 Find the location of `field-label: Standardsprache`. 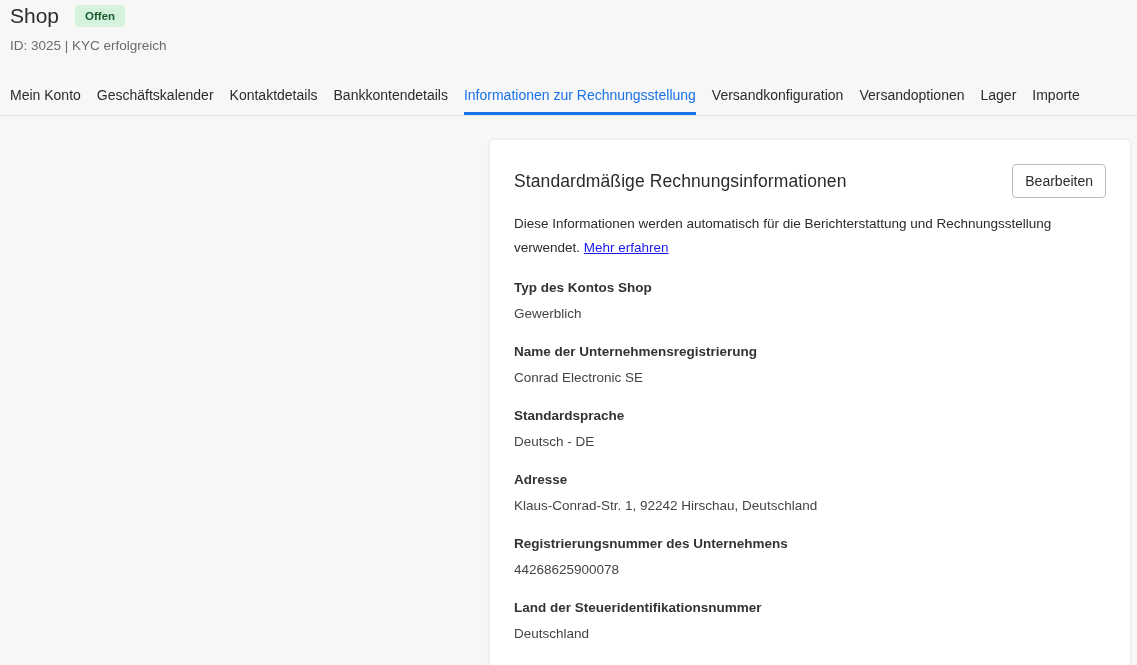

field-label: Standardsprache is located at coordinates (570, 416).